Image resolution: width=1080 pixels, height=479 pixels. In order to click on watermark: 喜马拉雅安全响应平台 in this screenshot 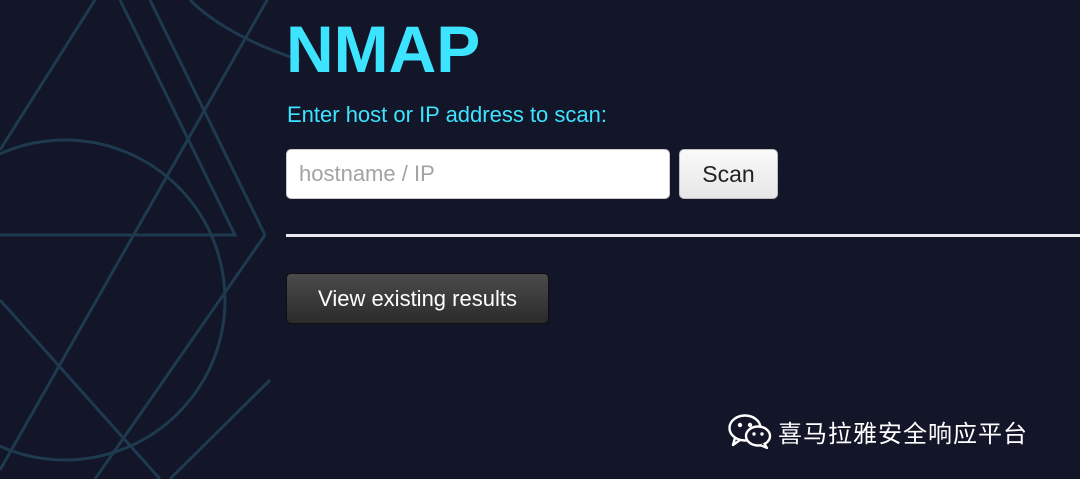, I will do `click(878, 431)`.